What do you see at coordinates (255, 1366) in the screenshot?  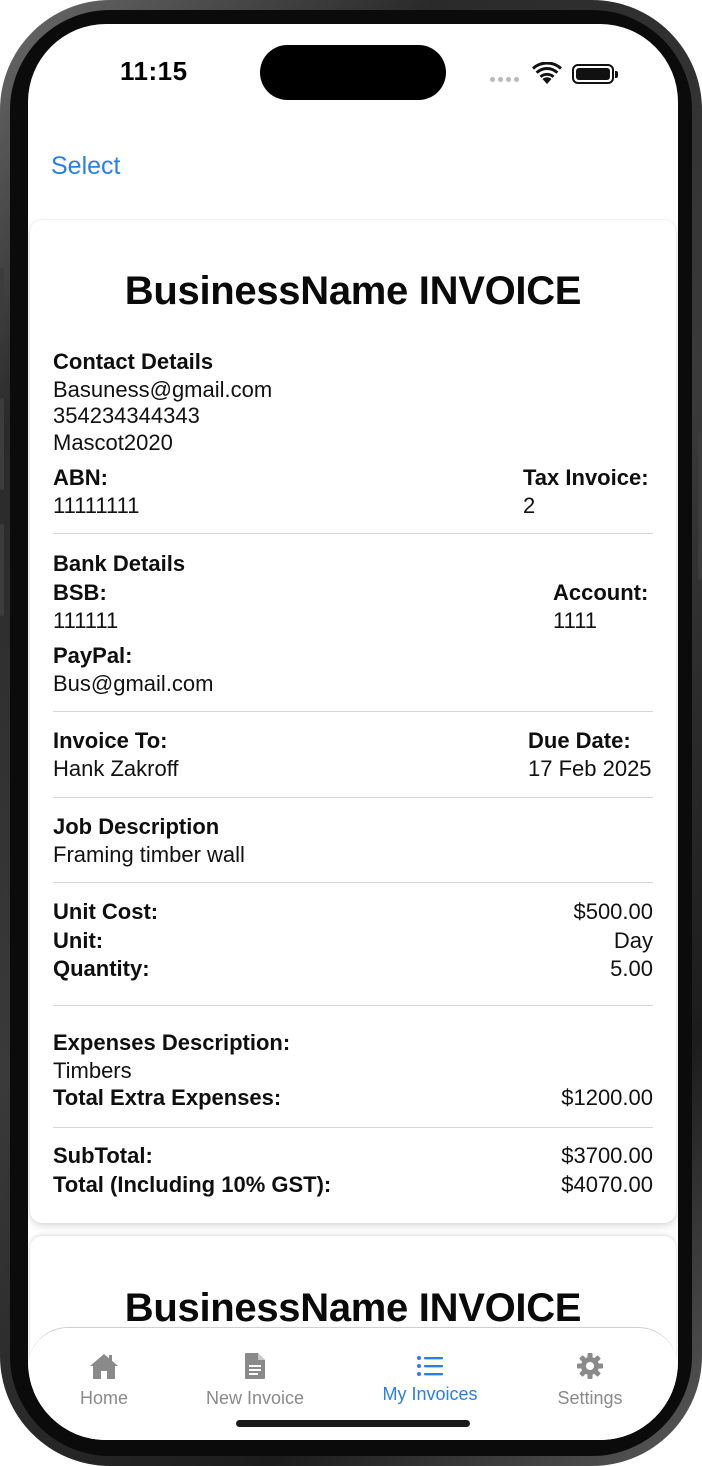 I see `document-icon` at bounding box center [255, 1366].